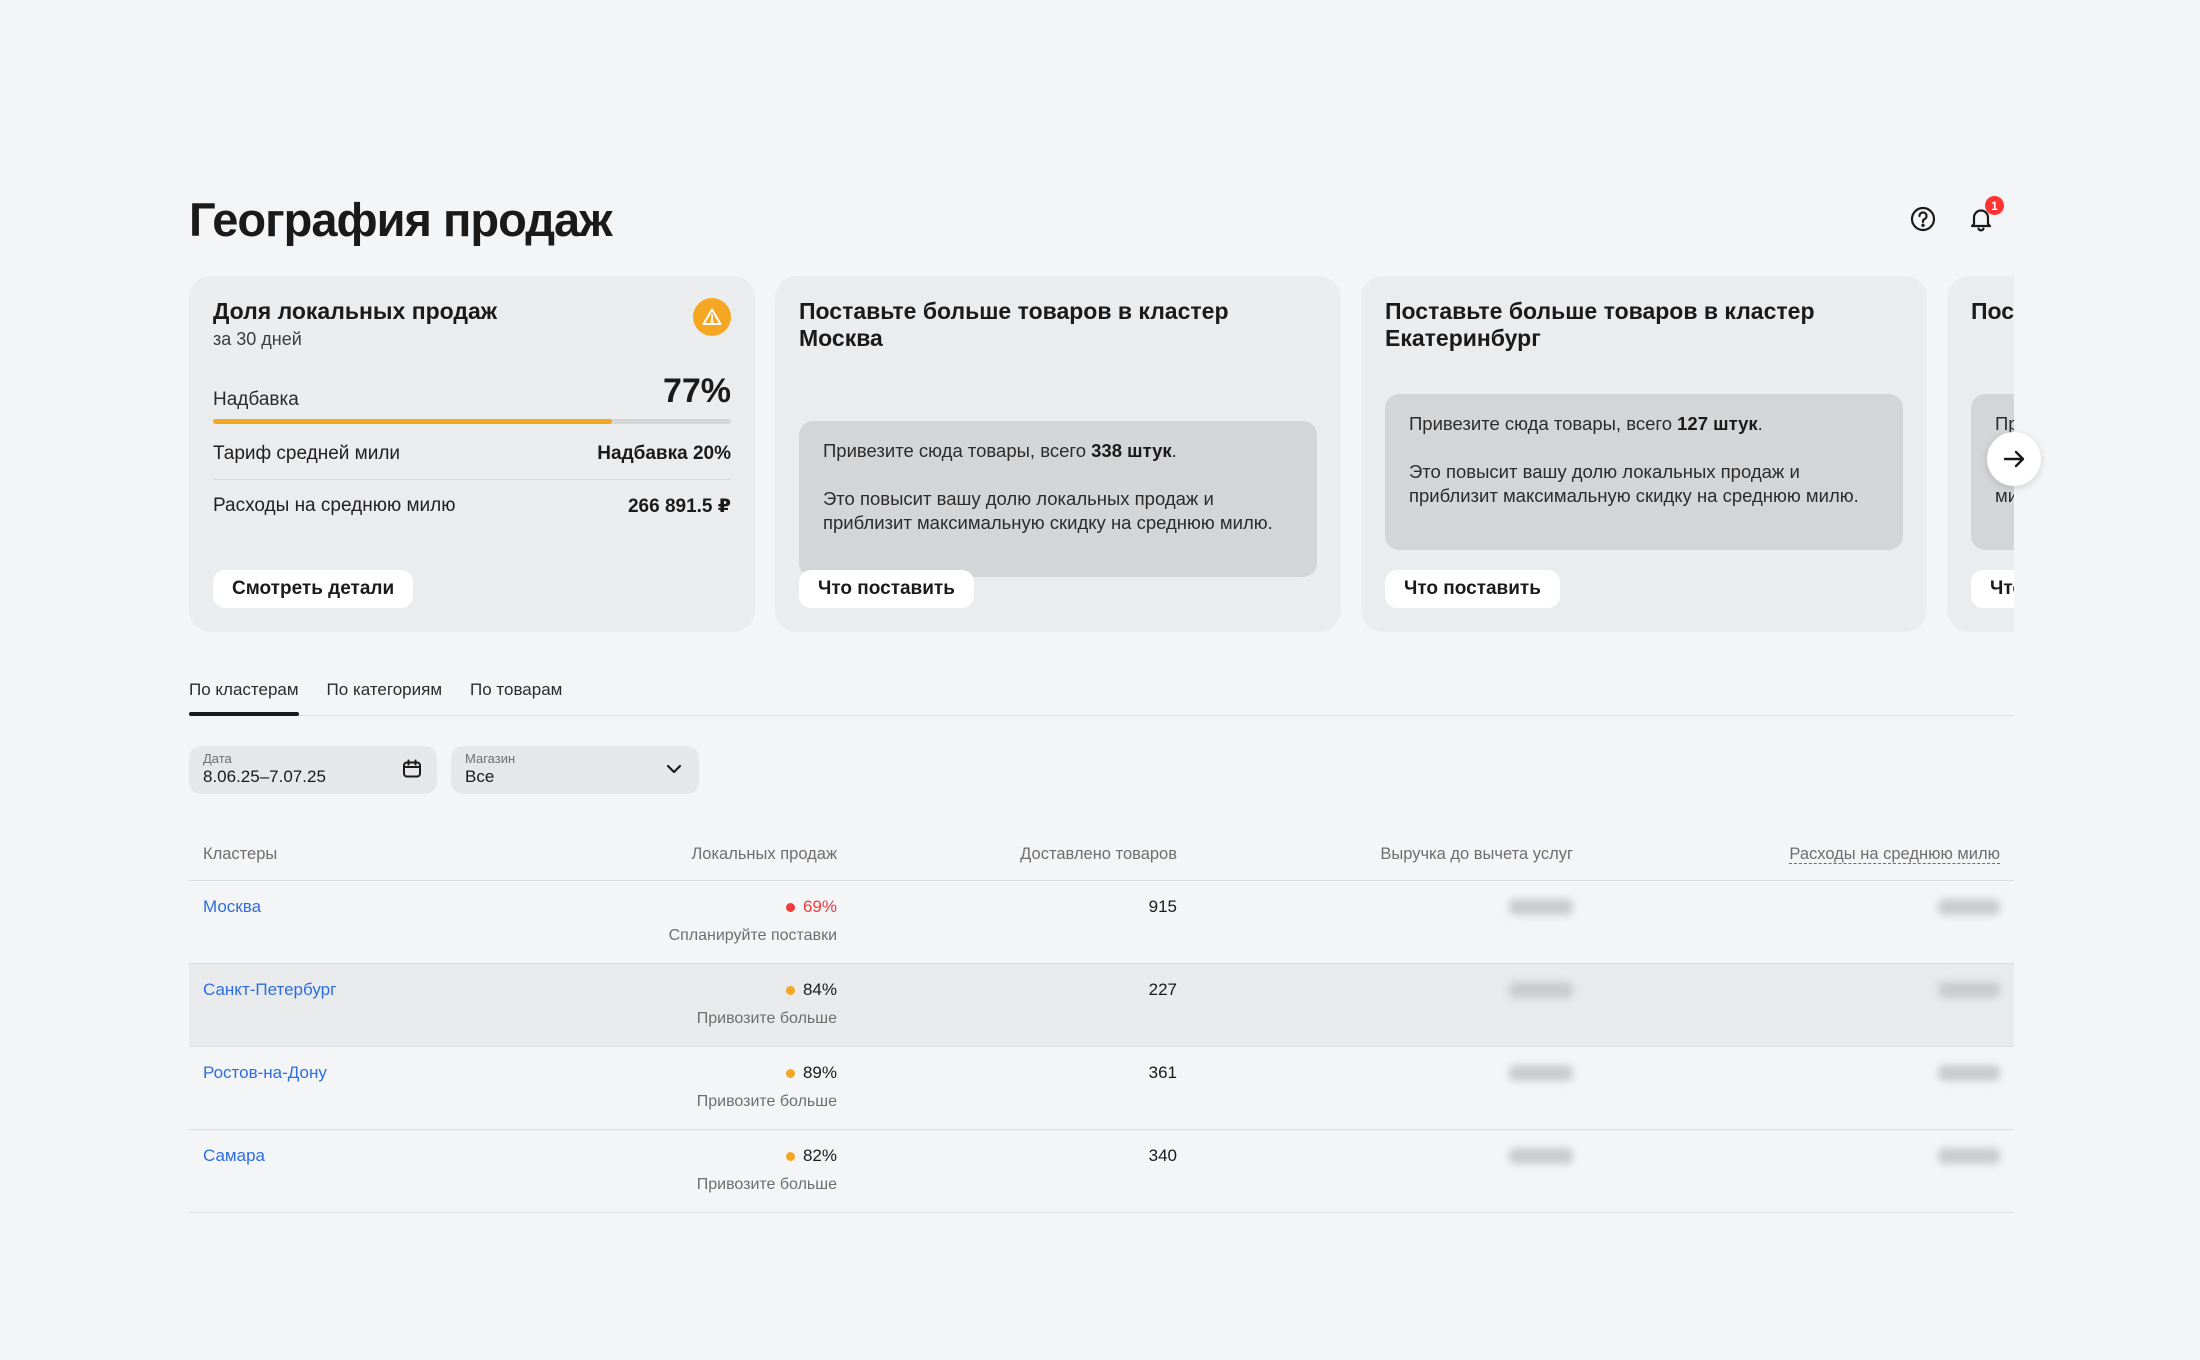  Describe the element at coordinates (234, 1155) in the screenshot. I see `cluster-link: Самара` at that location.